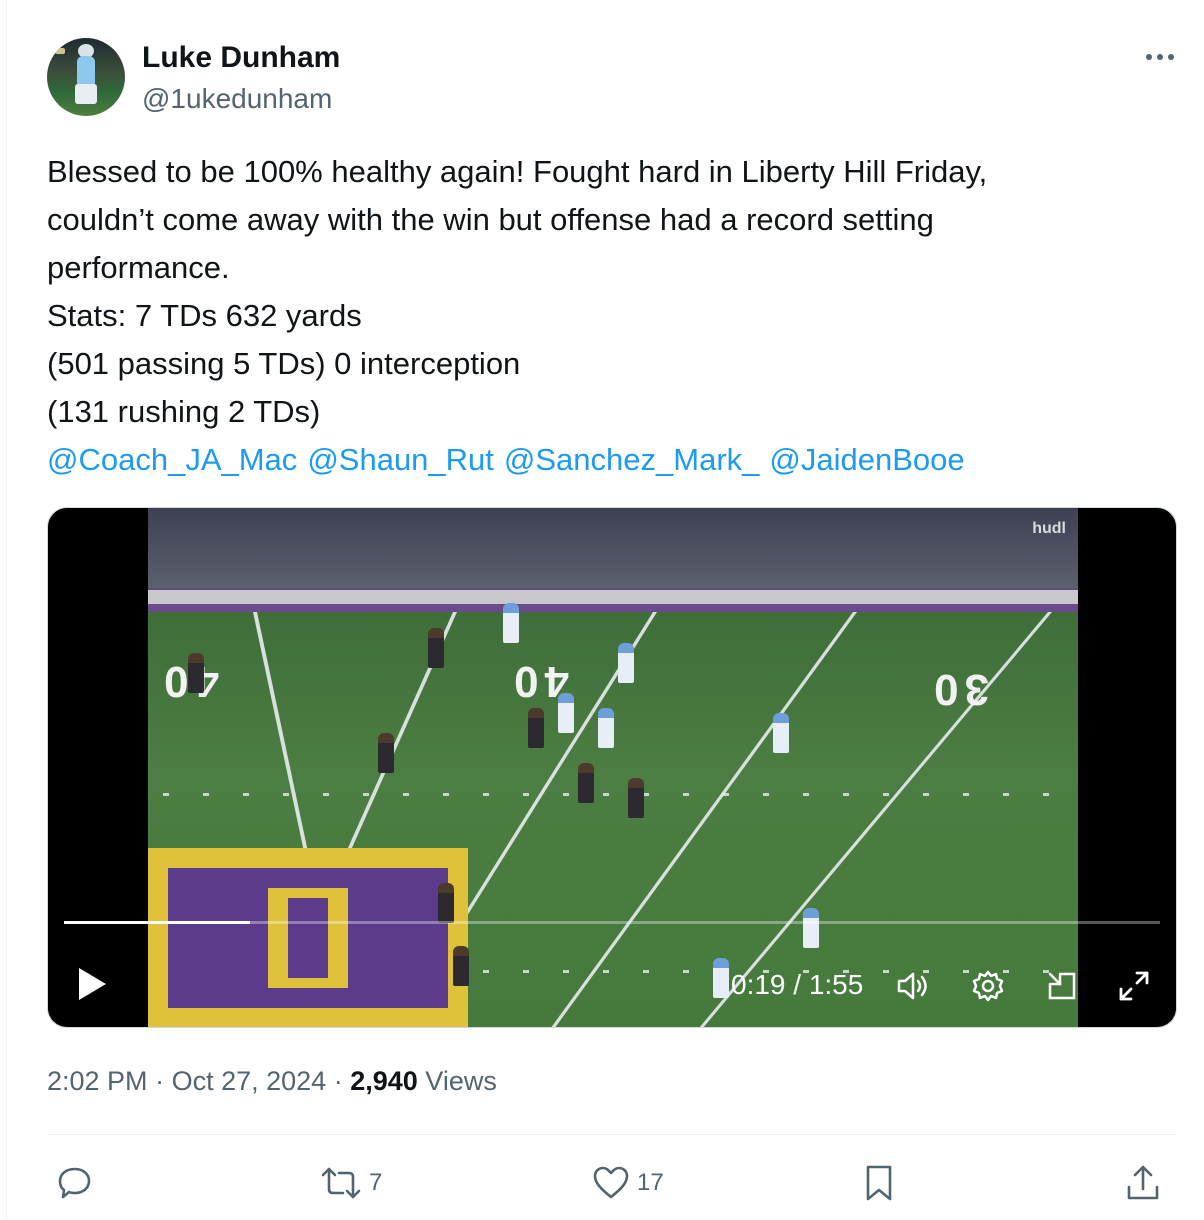 The image size is (1204, 1220). I want to click on bookmark-icon, so click(879, 1183).